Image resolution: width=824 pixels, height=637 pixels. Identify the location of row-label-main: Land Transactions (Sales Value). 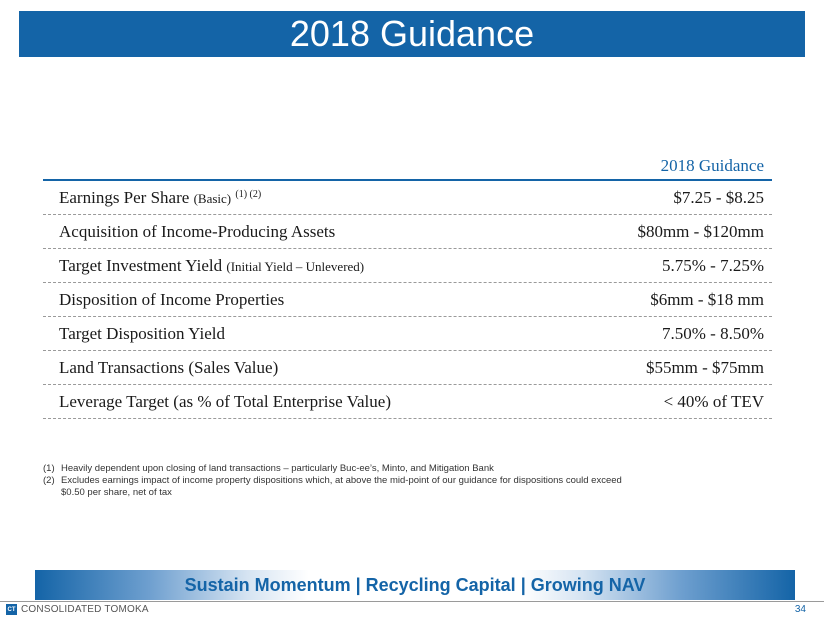
(169, 367).